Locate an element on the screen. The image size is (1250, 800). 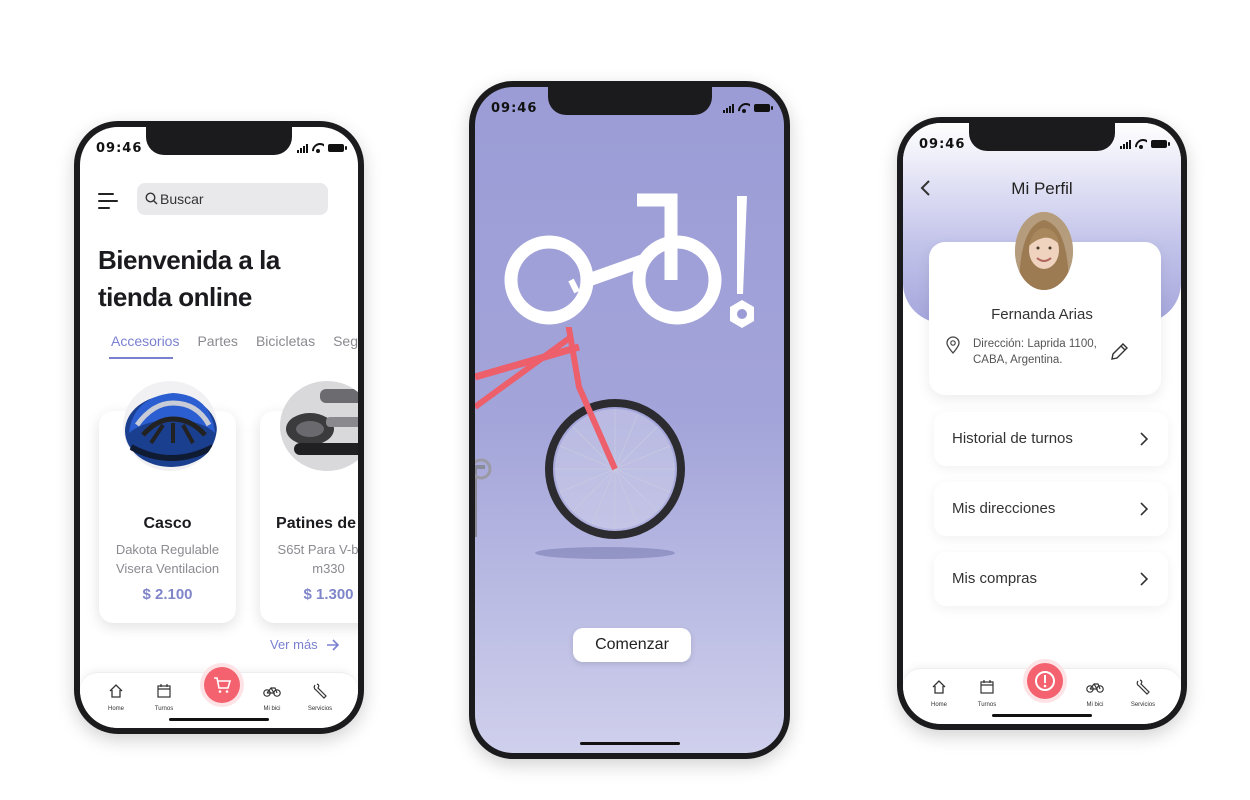
menu-item-direcciones: Mis direcciones is located at coordinates (1051, 509).